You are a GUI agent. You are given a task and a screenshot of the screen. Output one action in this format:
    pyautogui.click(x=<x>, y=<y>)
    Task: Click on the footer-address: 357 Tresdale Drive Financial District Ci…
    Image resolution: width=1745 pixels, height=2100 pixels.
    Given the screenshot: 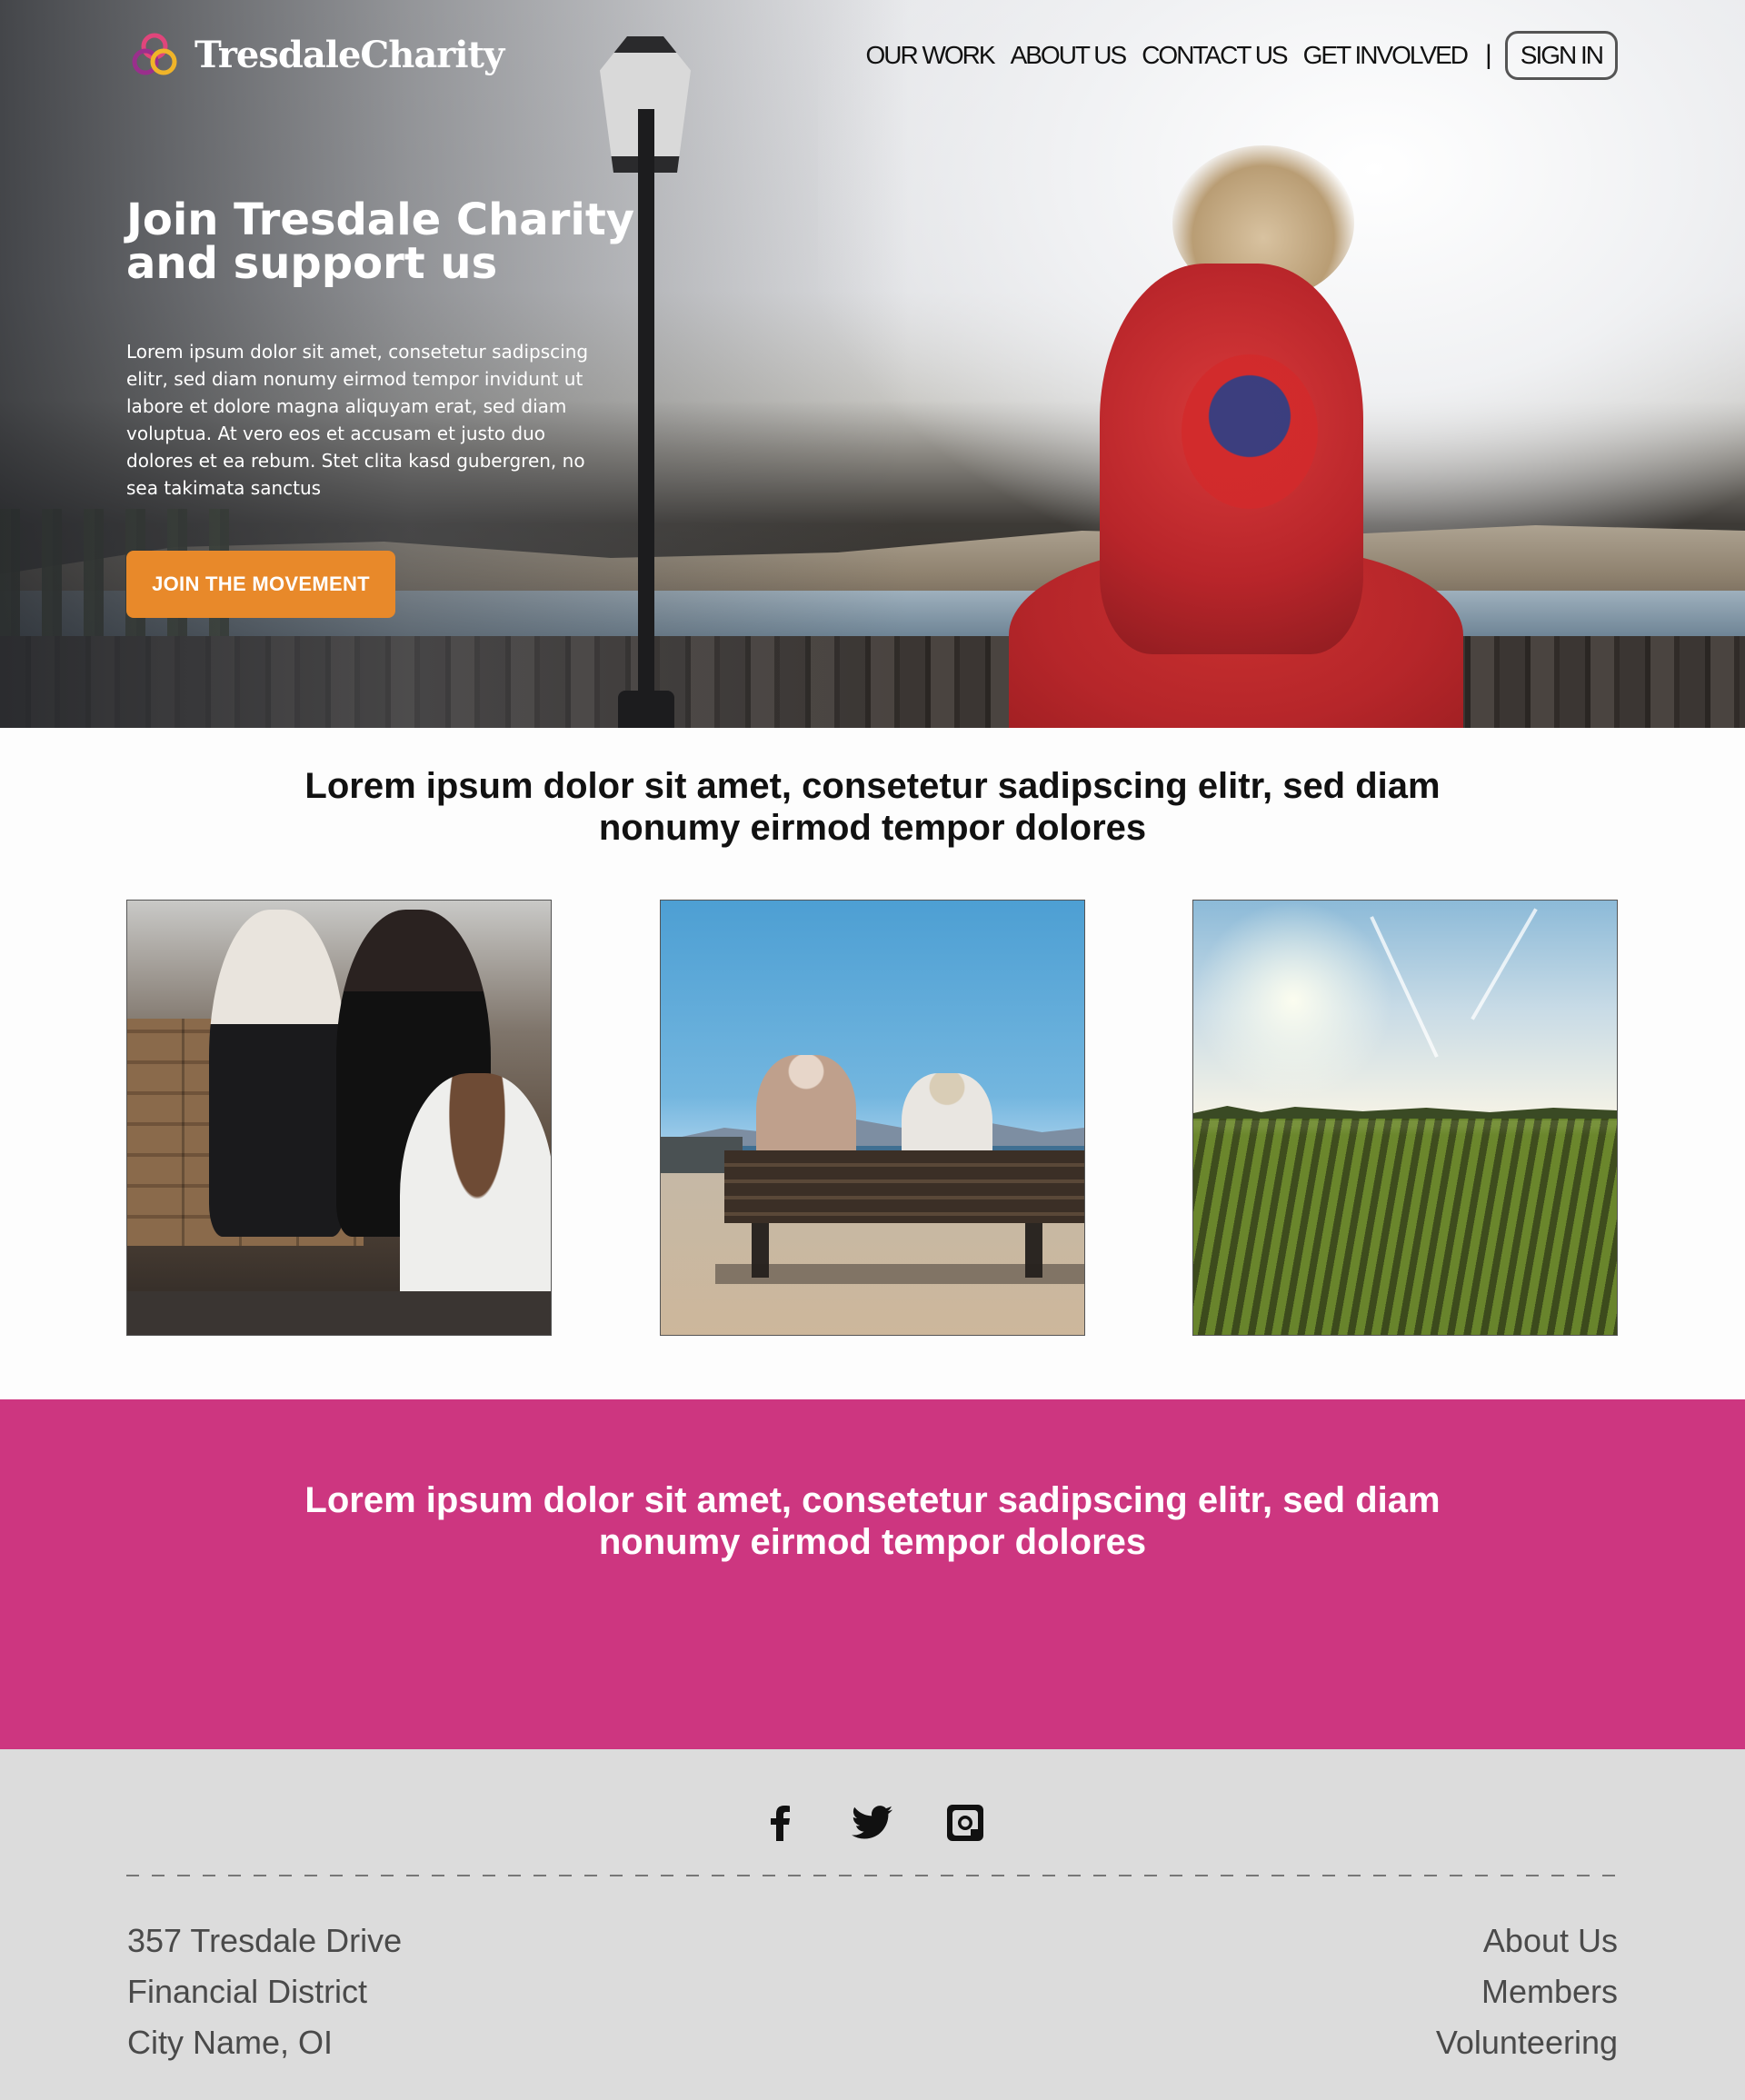 What is the action you would take?
    pyautogui.click(x=264, y=1992)
    